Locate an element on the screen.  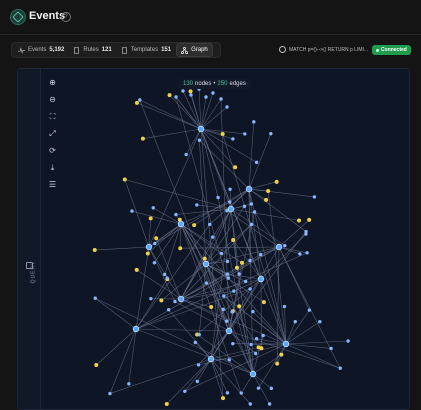
tab-graph: Graph is located at coordinates (194, 50).